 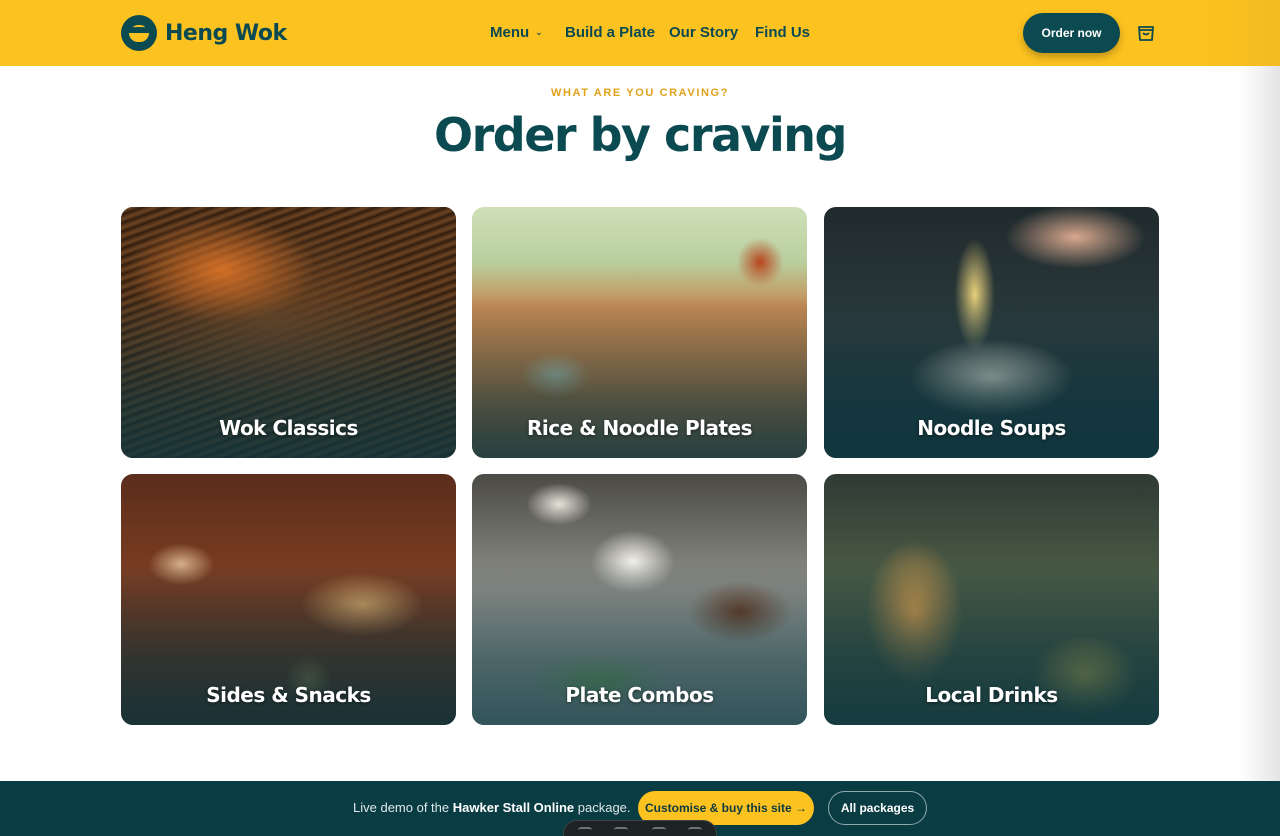 What do you see at coordinates (226, 33) in the screenshot?
I see `brand-name: Heng Wok` at bounding box center [226, 33].